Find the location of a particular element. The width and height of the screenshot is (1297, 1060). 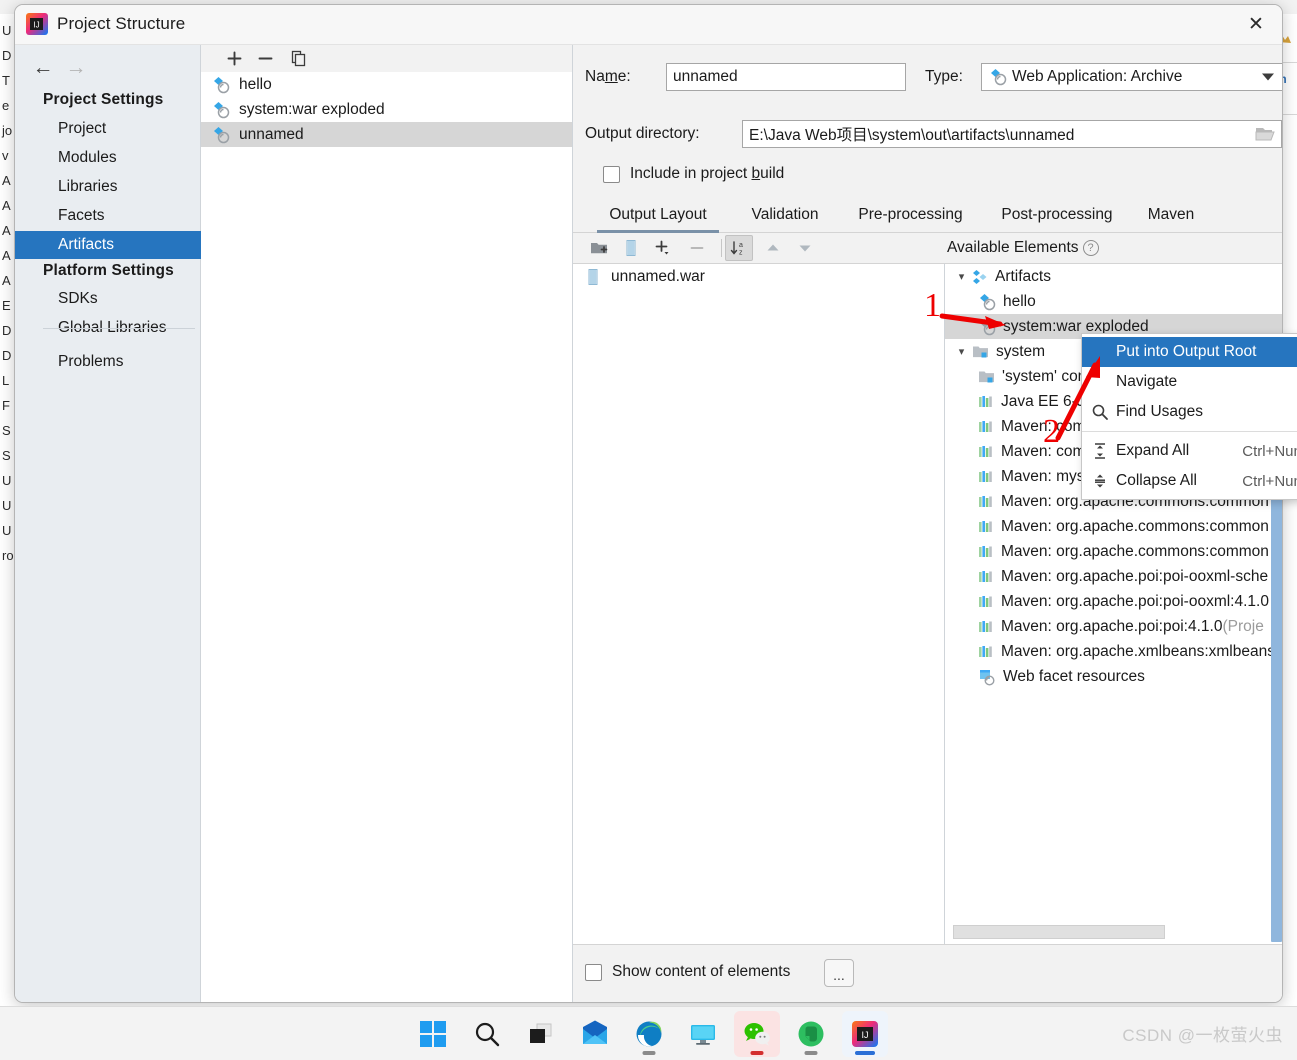

tree-item-label: hello is located at coordinates (1019, 301).